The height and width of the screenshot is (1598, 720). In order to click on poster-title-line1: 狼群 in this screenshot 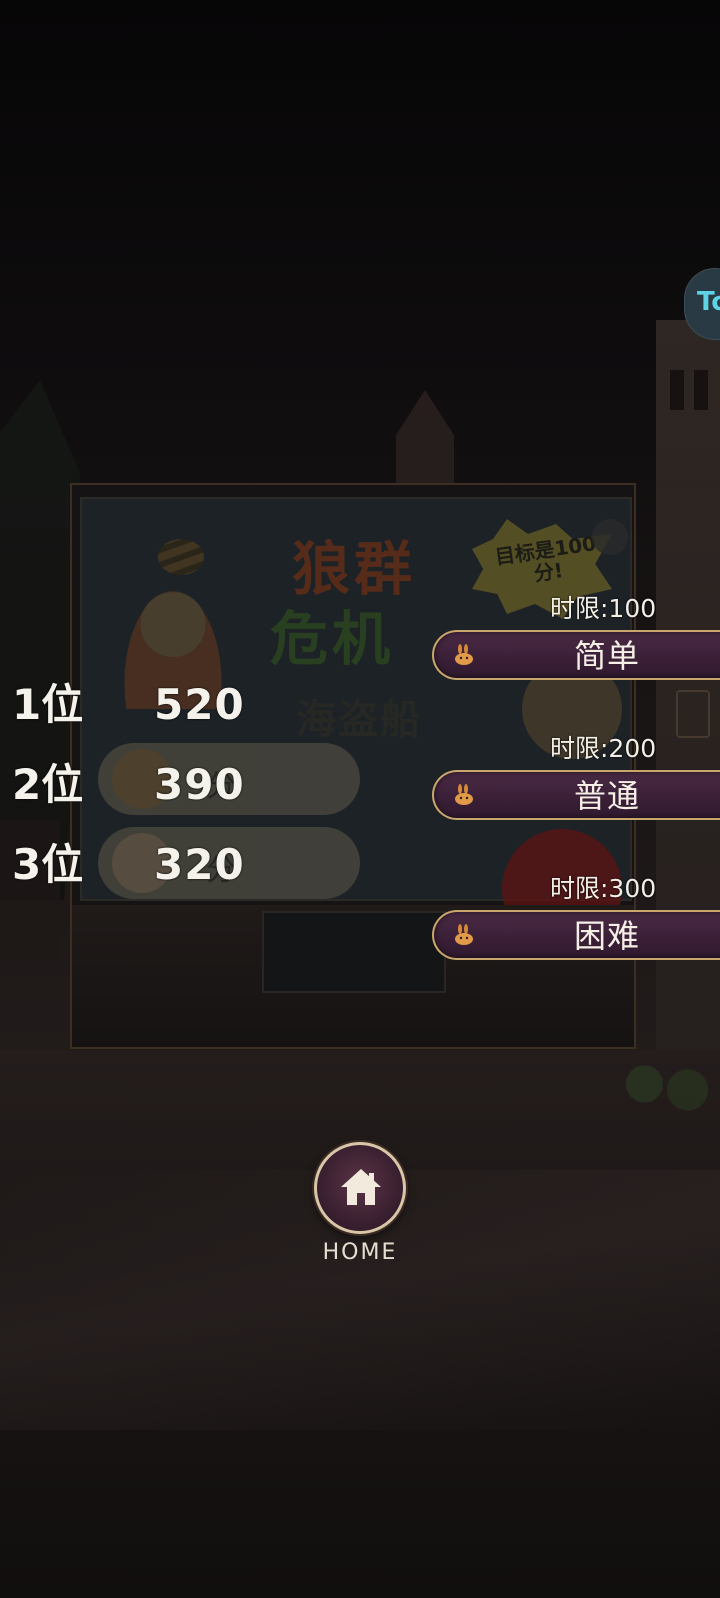, I will do `click(354, 569)`.